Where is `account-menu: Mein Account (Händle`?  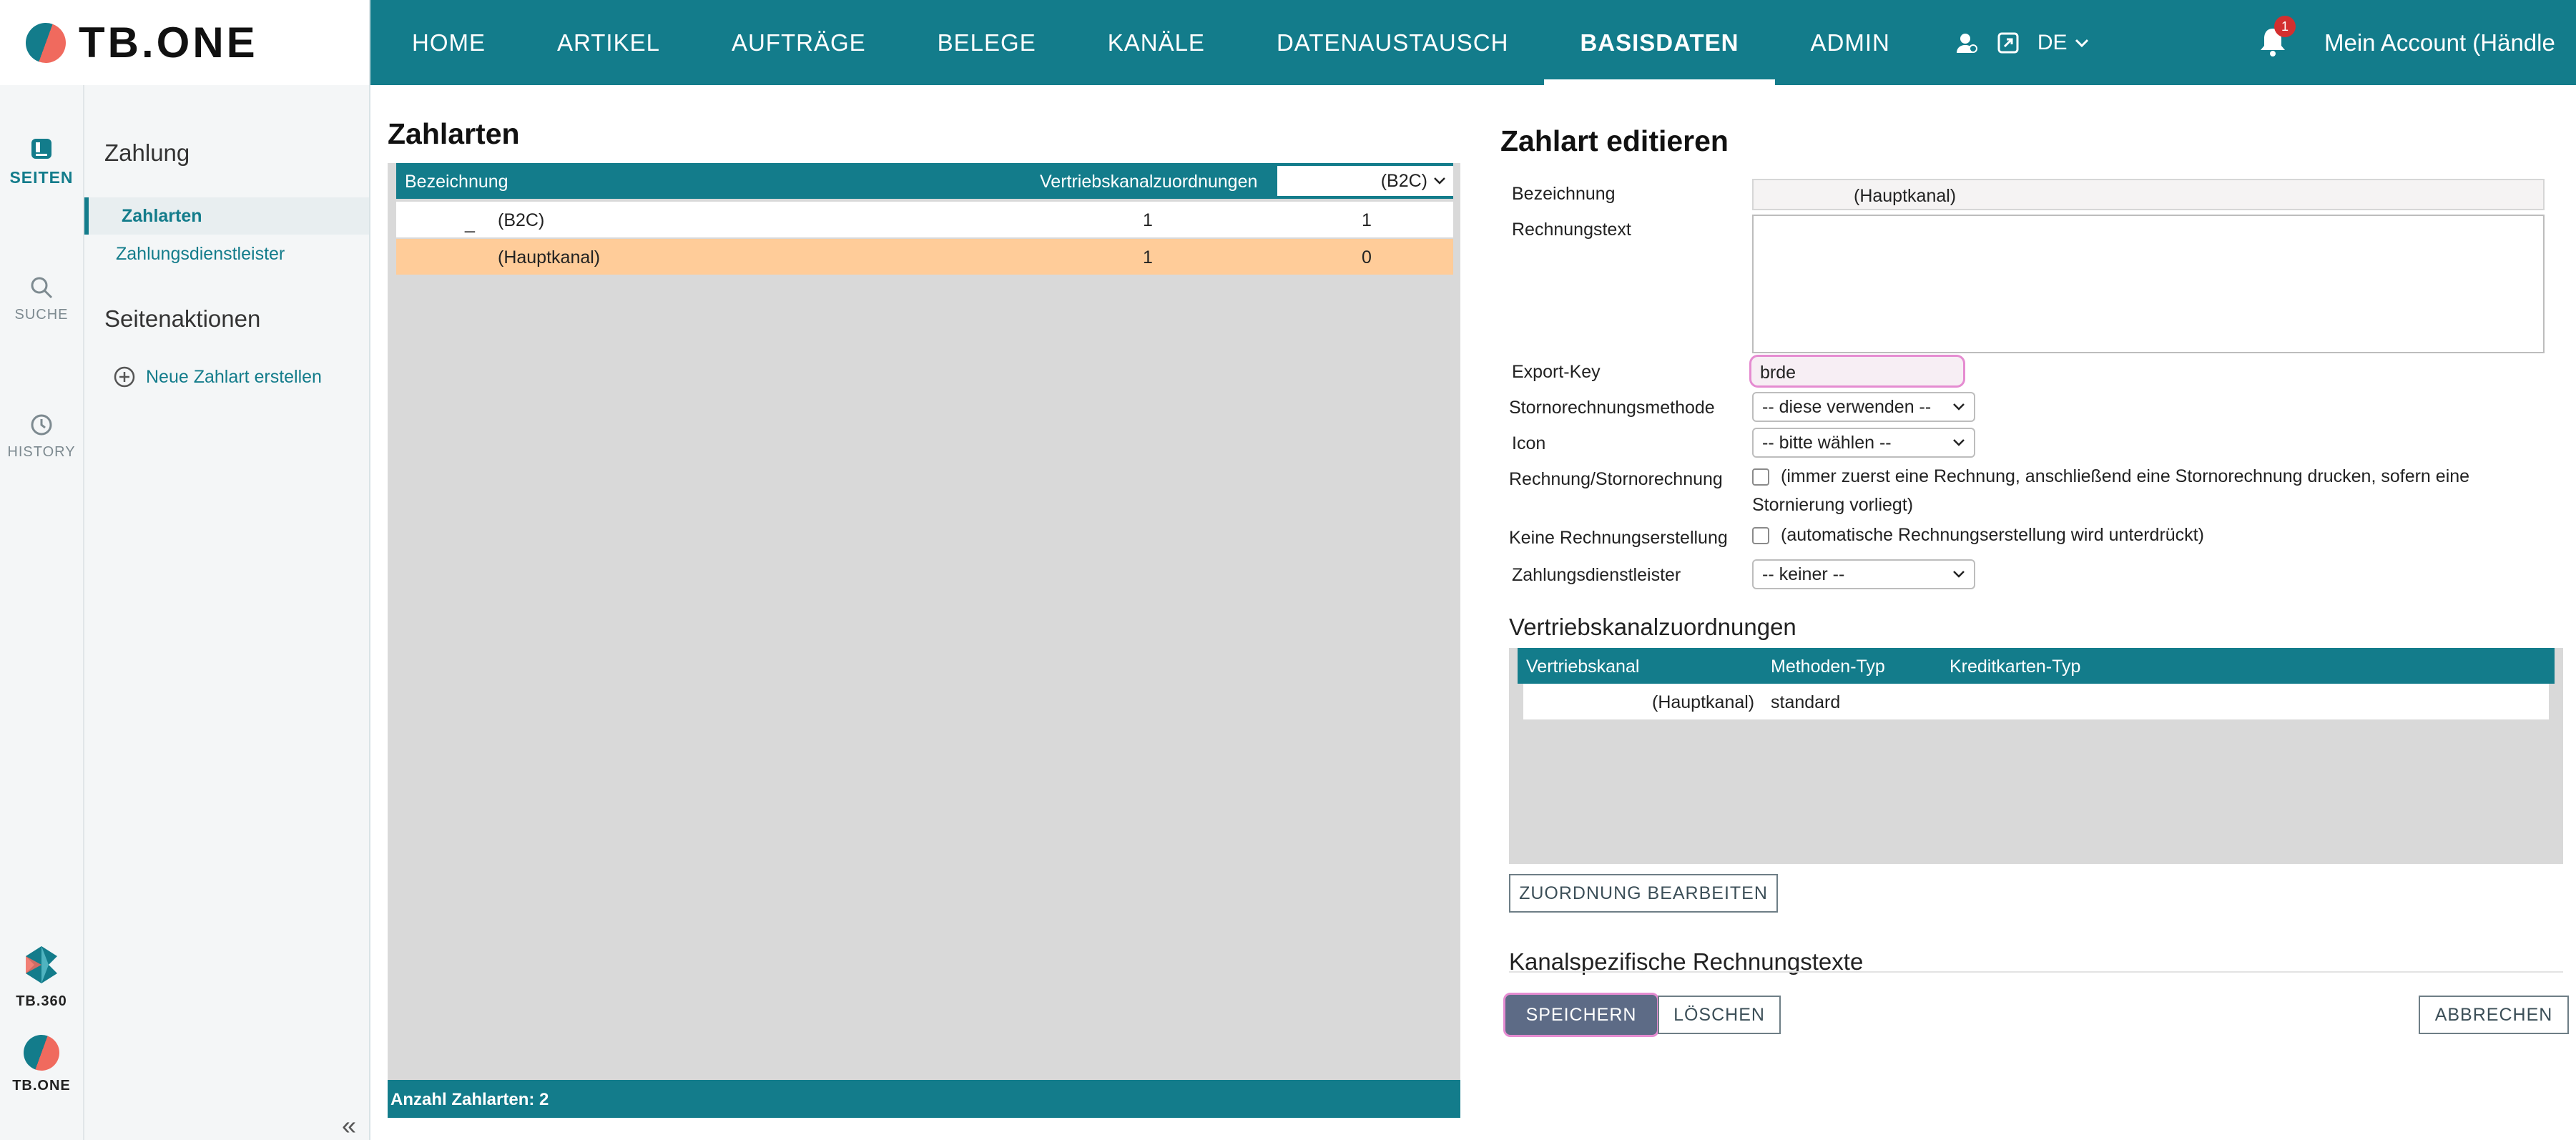 account-menu: Mein Account (Händle is located at coordinates (2450, 42).